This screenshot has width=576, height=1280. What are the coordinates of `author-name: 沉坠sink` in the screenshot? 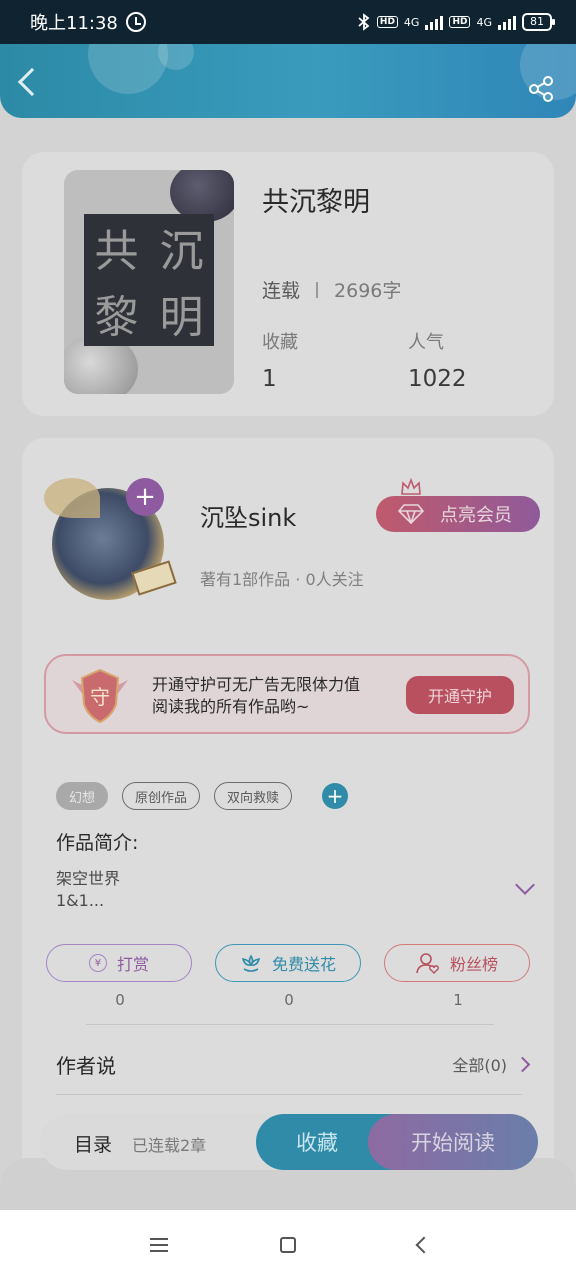 It's located at (248, 515).